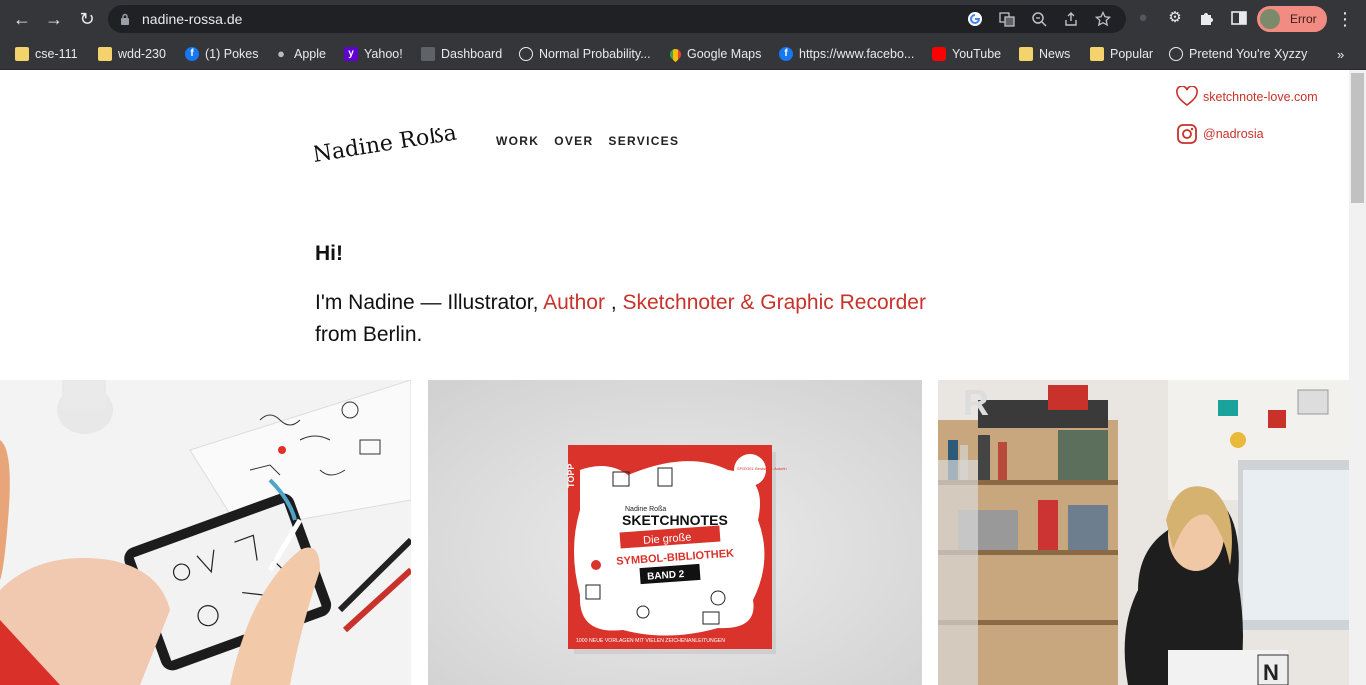 This screenshot has width=1366, height=685. I want to click on book-badge: SPIEGEL Bestseller-Autorin, so click(762, 468).